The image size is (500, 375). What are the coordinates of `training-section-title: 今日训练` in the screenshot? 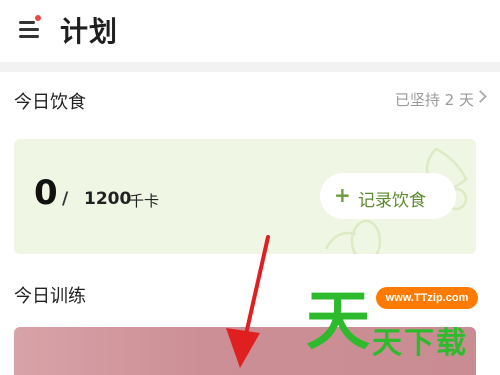 It's located at (50, 296).